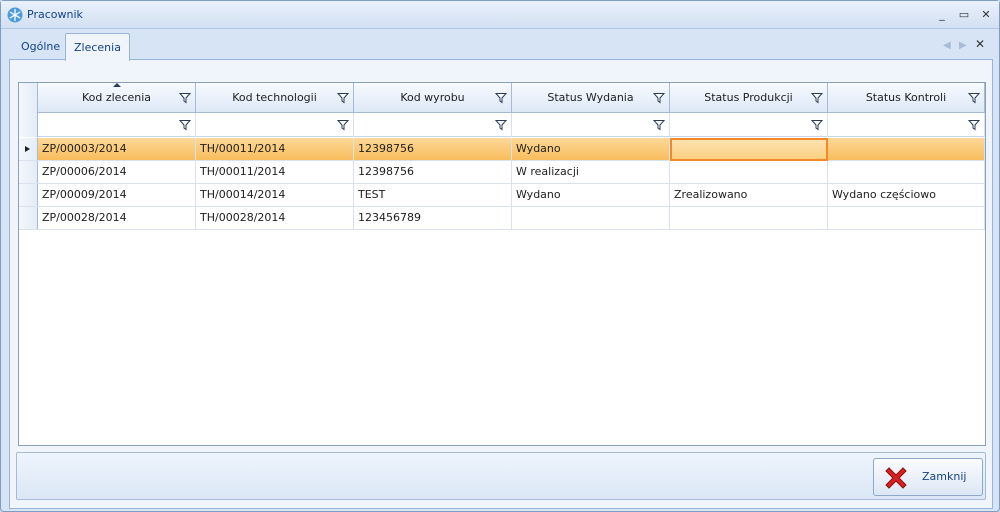 The width and height of the screenshot is (1000, 512). I want to click on cell-product-code: 123456789, so click(433, 218).